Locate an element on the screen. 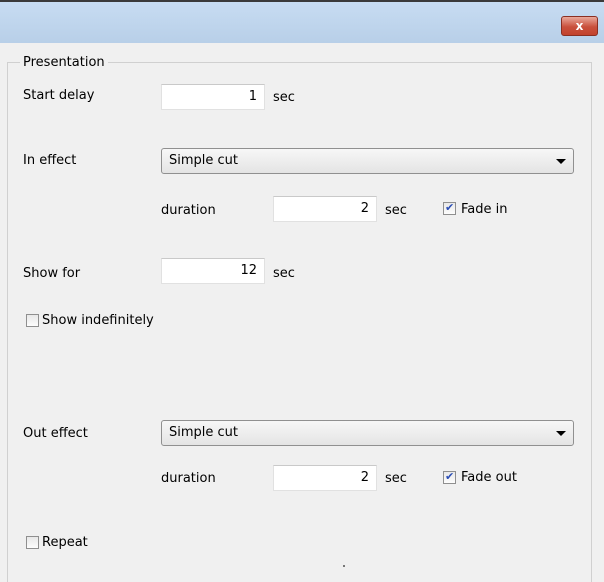 The height and width of the screenshot is (582, 604). repeat-label: Repeat is located at coordinates (65, 542).